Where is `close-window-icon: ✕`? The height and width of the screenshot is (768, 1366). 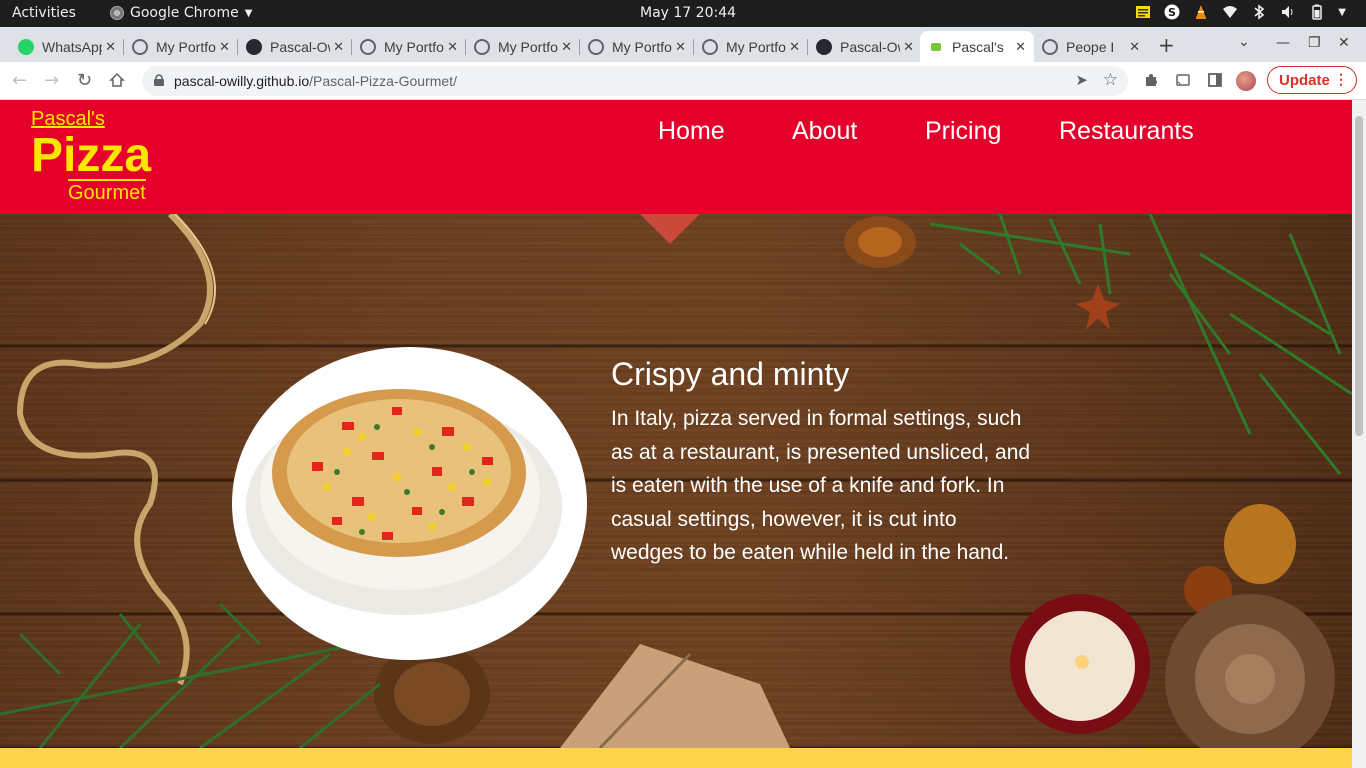 close-window-icon: ✕ is located at coordinates (1344, 43).